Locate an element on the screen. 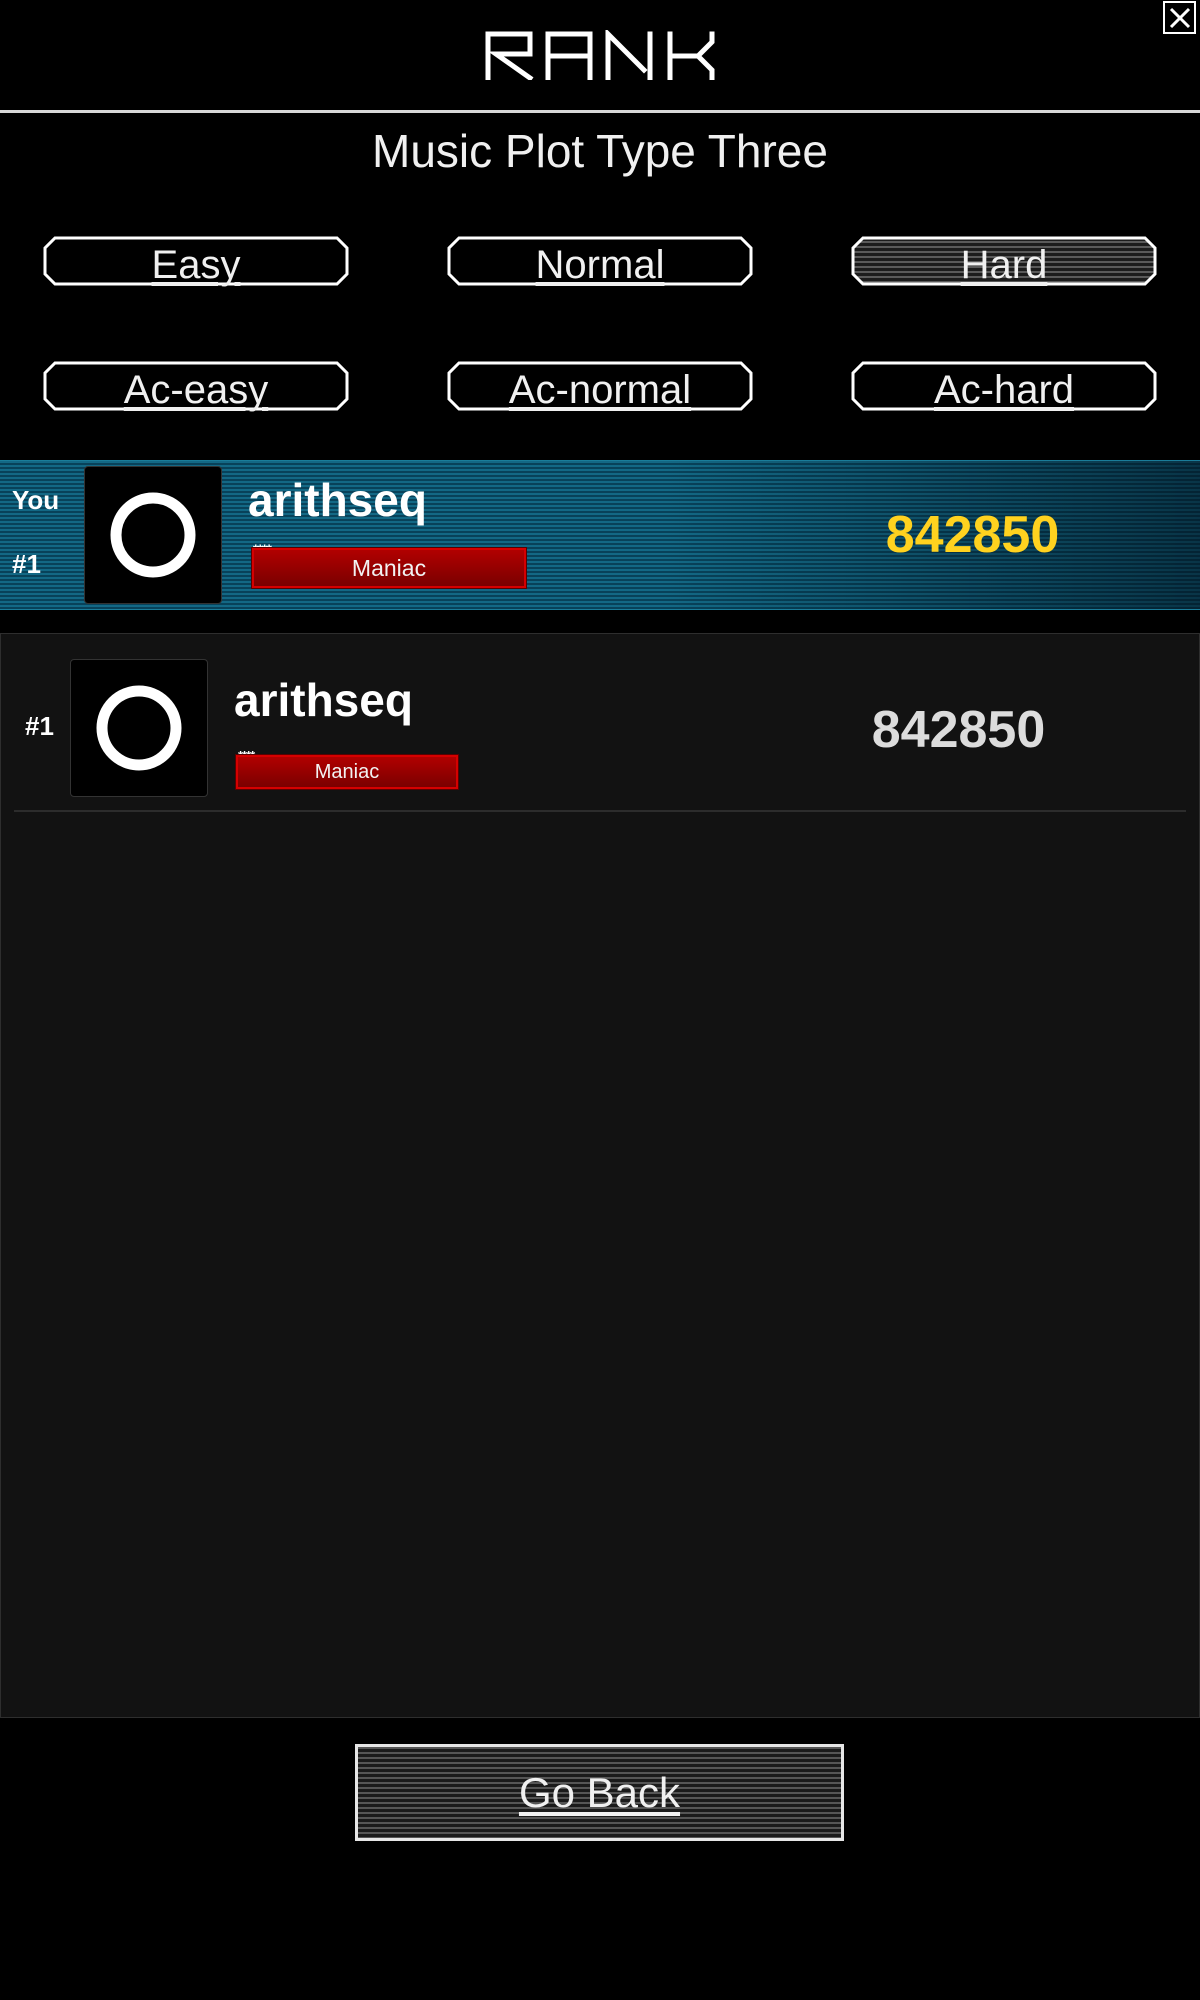 The height and width of the screenshot is (2000, 1200). header-divider is located at coordinates (600, 111).